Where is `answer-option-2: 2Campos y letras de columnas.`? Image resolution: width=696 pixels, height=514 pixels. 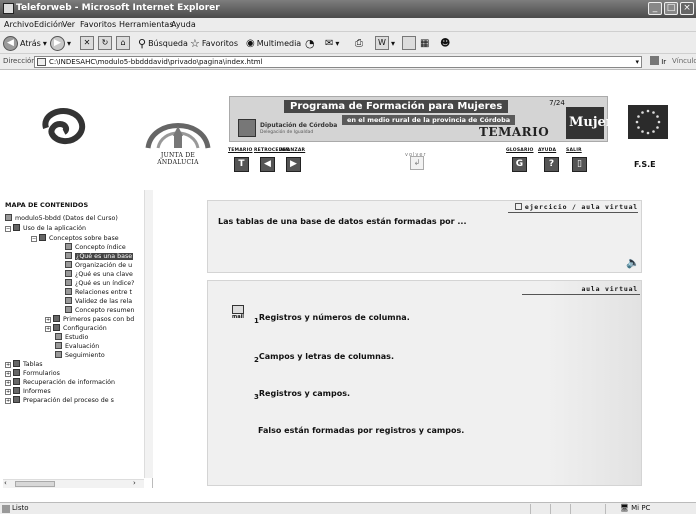 answer-option-2: 2Campos y letras de columnas. is located at coordinates (324, 358).